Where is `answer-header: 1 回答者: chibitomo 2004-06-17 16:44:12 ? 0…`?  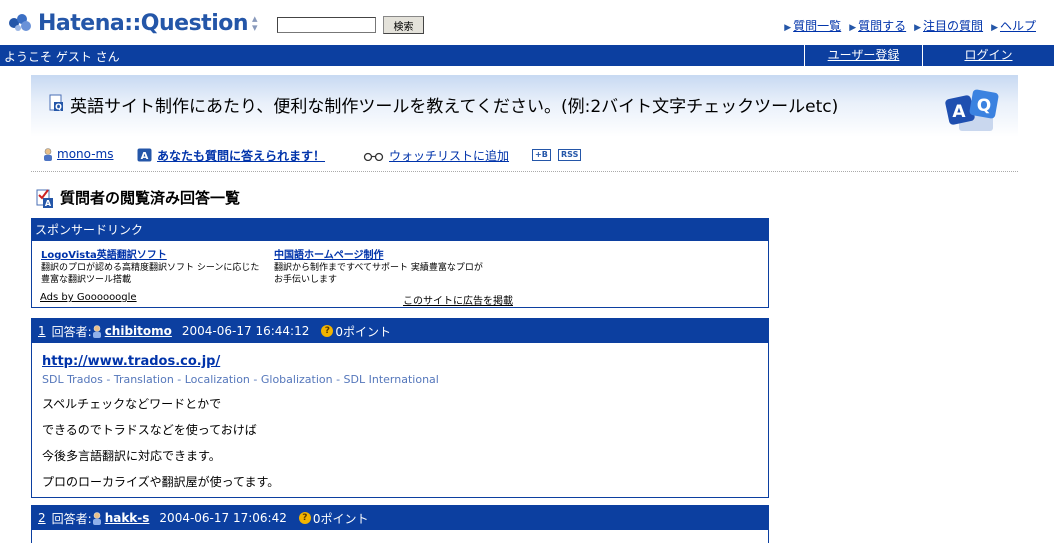 answer-header: 1 回答者: chibitomo 2004-06-17 16:44:12 ? 0… is located at coordinates (400, 331).